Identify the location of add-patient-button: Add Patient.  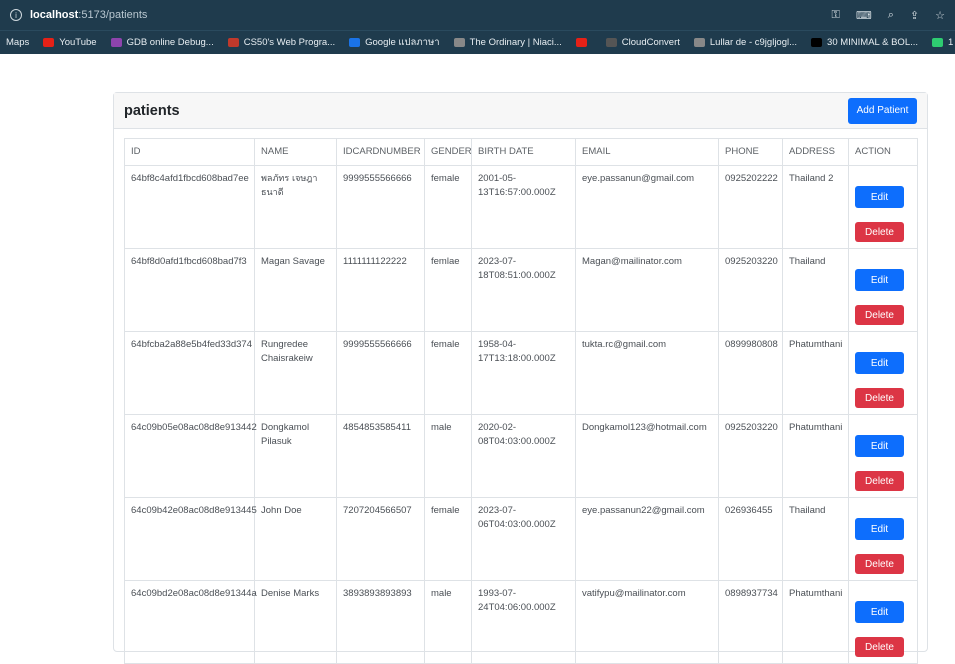
(882, 110).